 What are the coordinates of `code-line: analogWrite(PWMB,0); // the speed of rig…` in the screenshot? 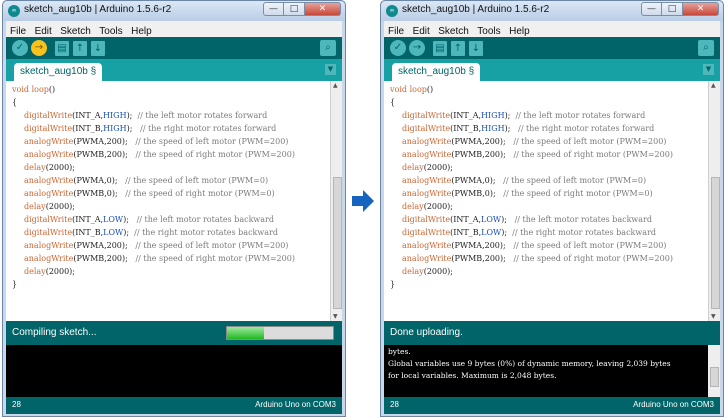 It's located at (531, 193).